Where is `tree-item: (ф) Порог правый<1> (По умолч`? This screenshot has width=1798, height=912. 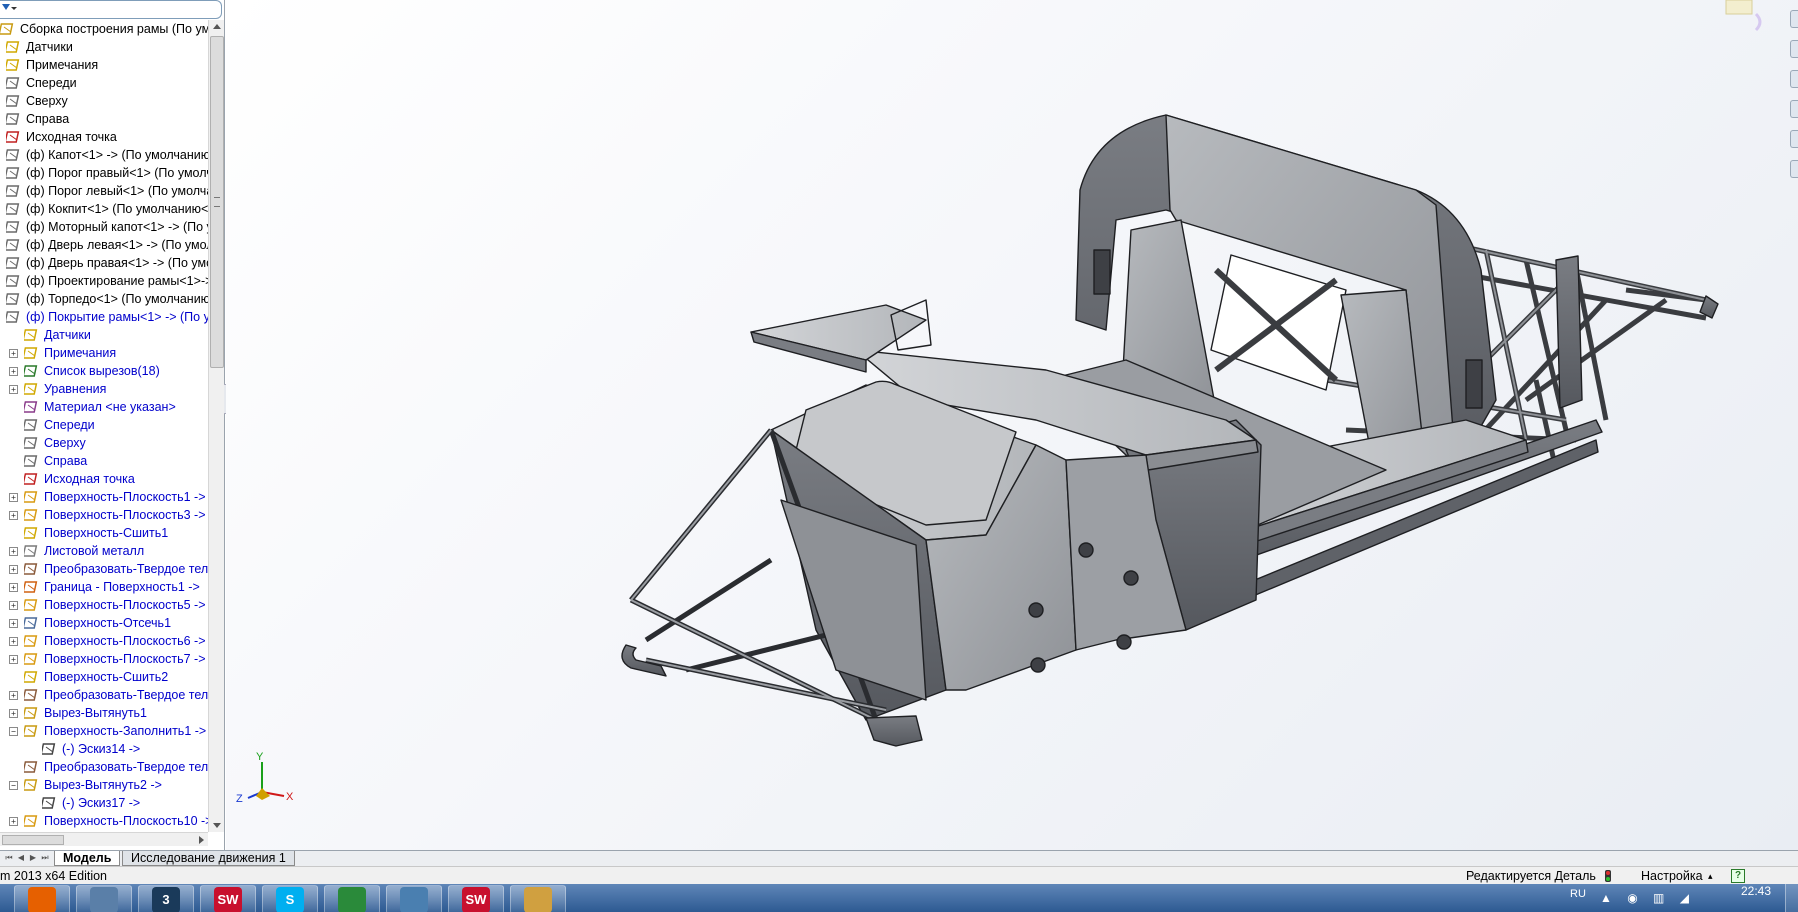
tree-item: (ф) Порог правый<1> (По умолч is located at coordinates (104, 173).